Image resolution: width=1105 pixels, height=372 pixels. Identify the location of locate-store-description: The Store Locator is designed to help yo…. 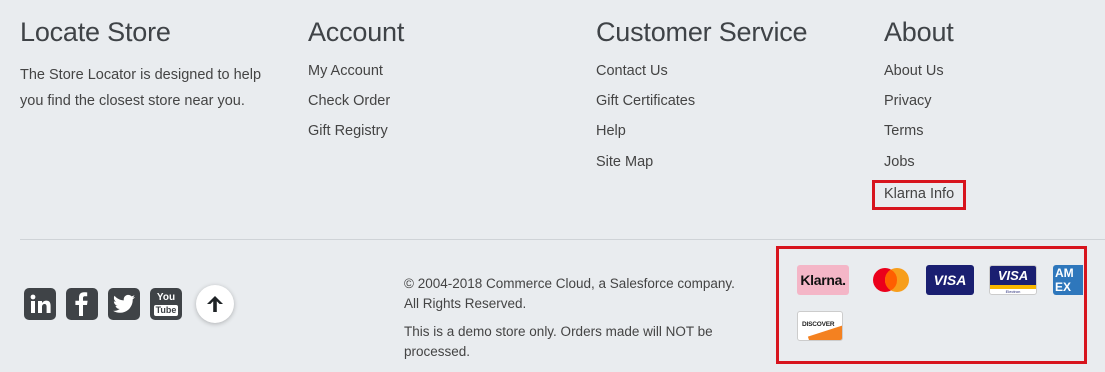
(141, 88).